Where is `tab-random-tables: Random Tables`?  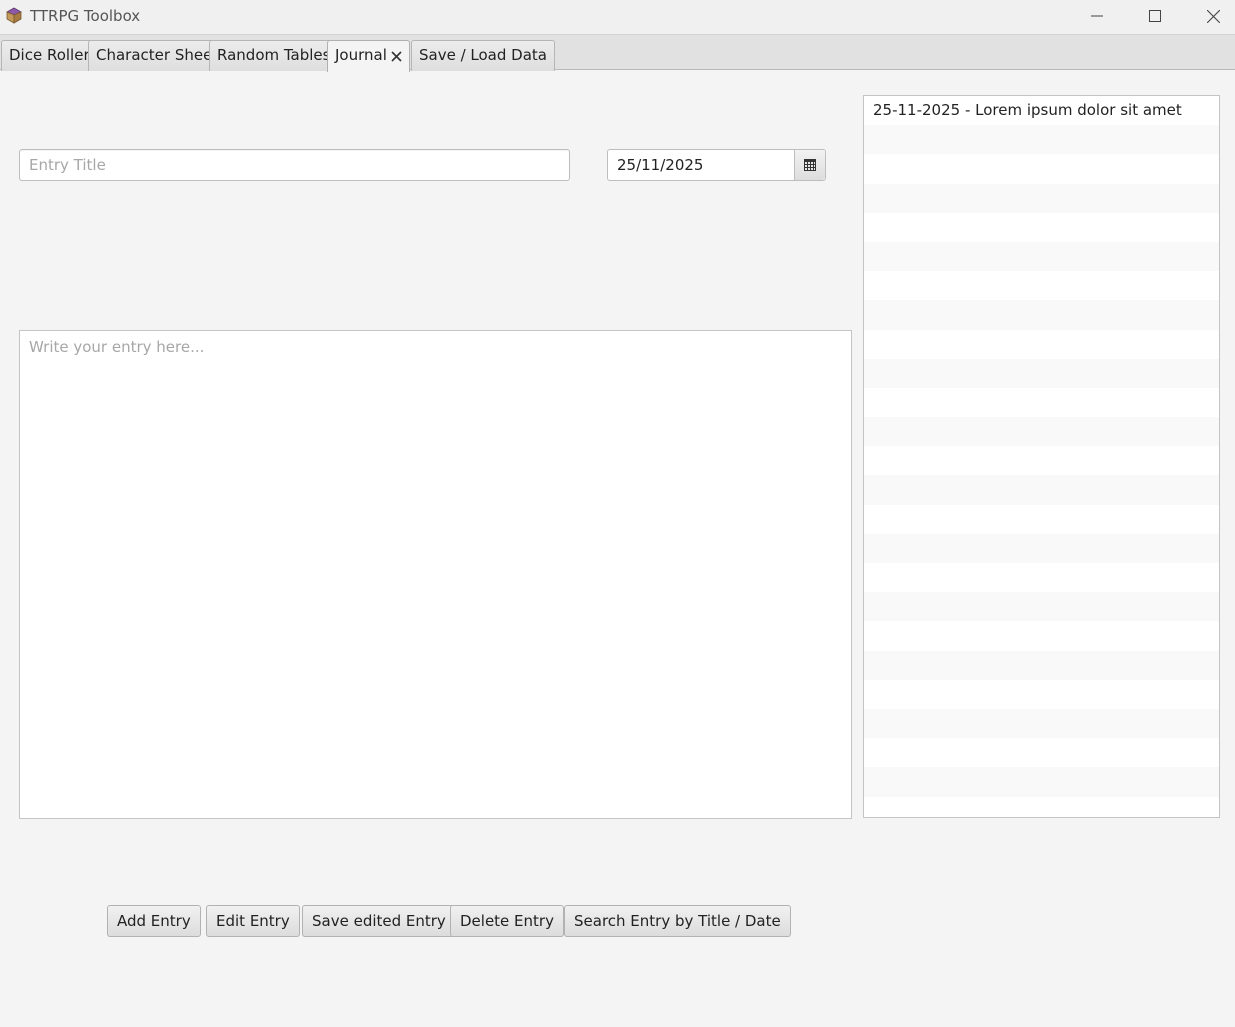
tab-random-tables: Random Tables is located at coordinates (274, 55).